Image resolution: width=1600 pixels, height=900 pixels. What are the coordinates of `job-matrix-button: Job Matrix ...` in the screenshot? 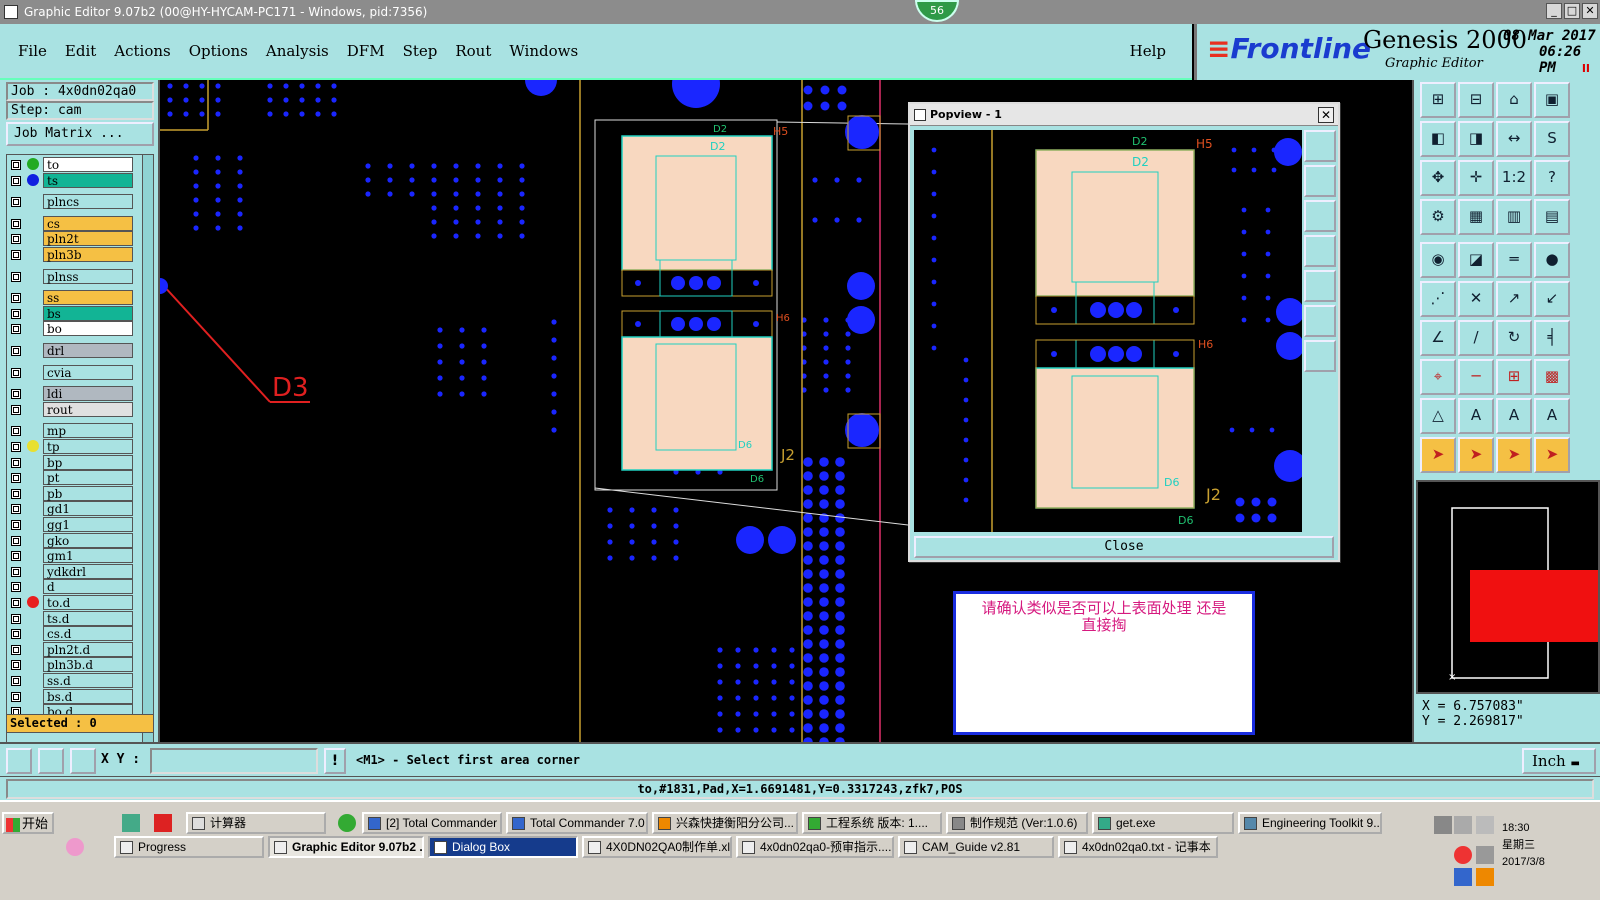 It's located at (80, 134).